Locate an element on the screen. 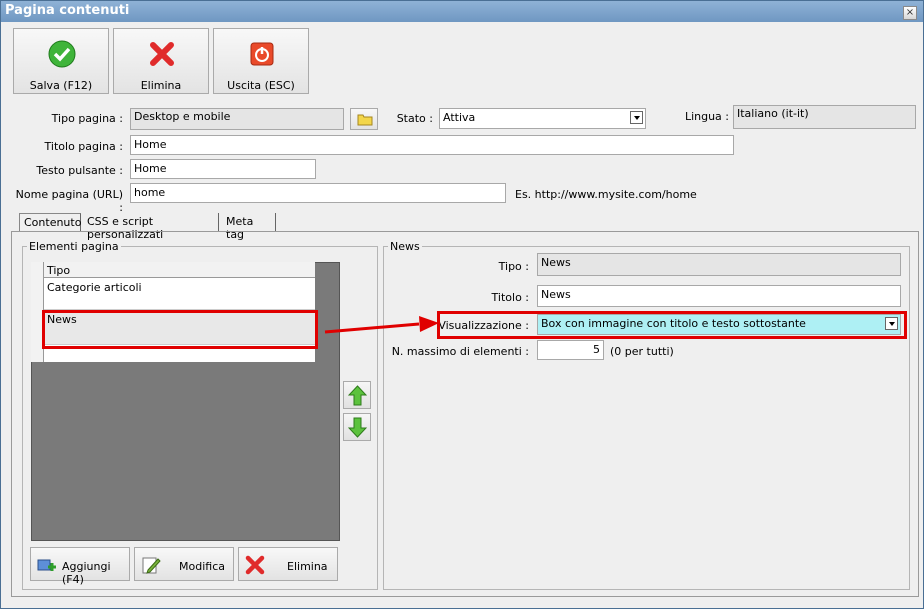  add-icon is located at coordinates (46, 565).